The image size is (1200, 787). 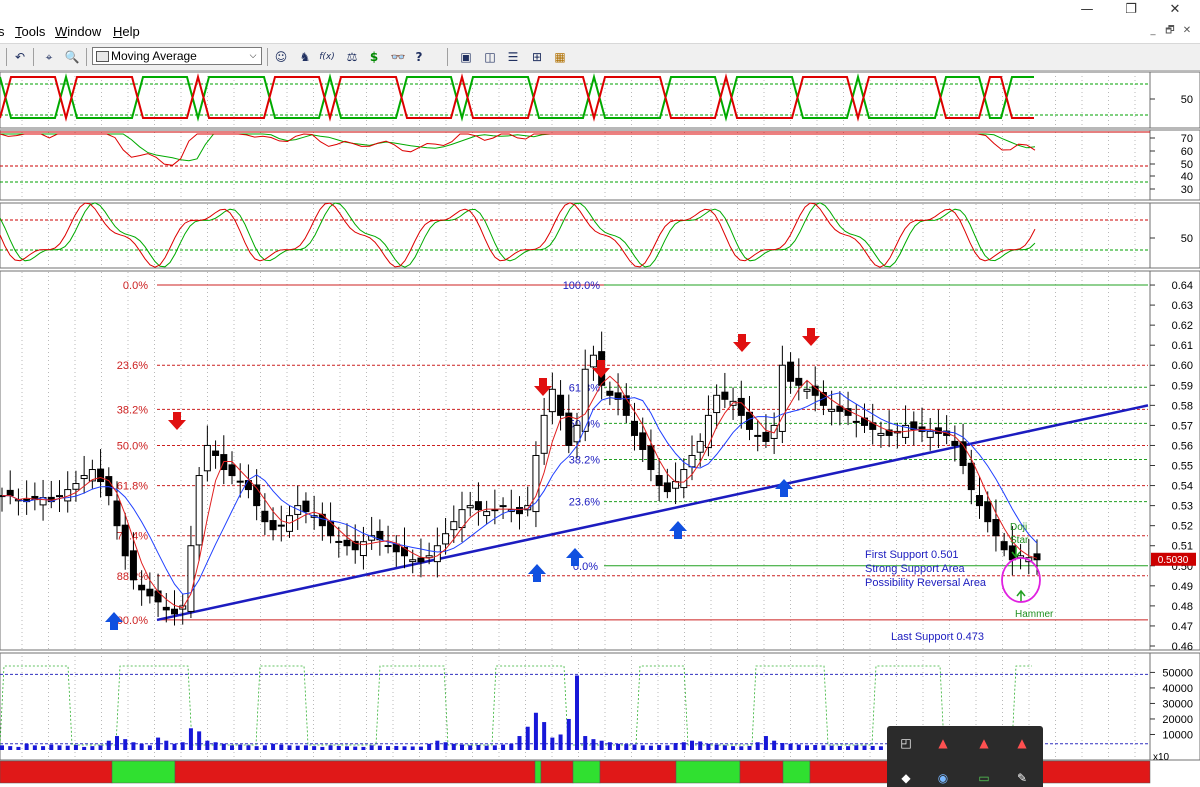 What do you see at coordinates (374, 57) in the screenshot?
I see `dollar-button: $` at bounding box center [374, 57].